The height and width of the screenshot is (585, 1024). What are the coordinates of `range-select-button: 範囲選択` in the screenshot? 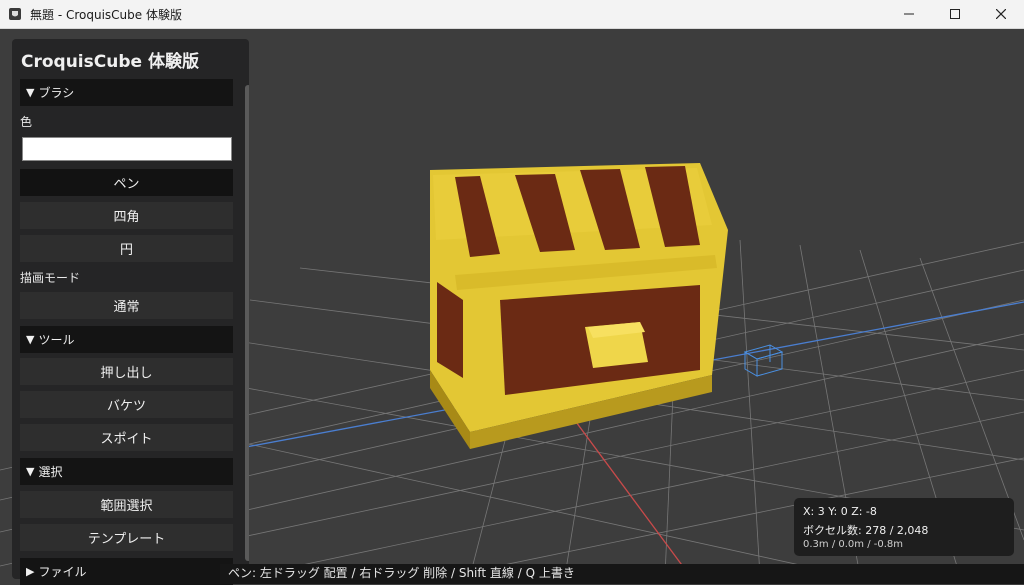 It's located at (126, 504).